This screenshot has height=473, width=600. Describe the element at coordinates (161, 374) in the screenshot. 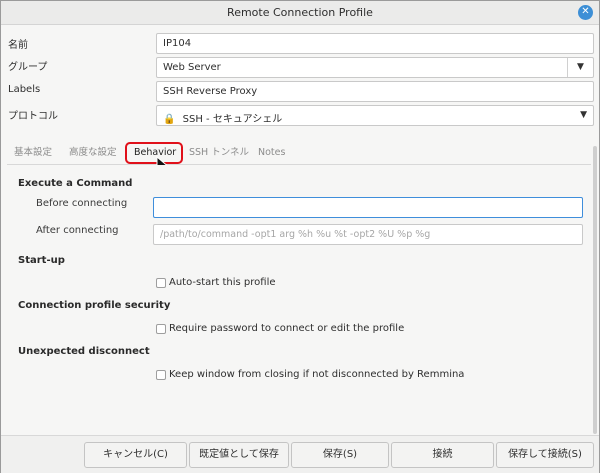

I see `keep-window-checkbox` at that location.